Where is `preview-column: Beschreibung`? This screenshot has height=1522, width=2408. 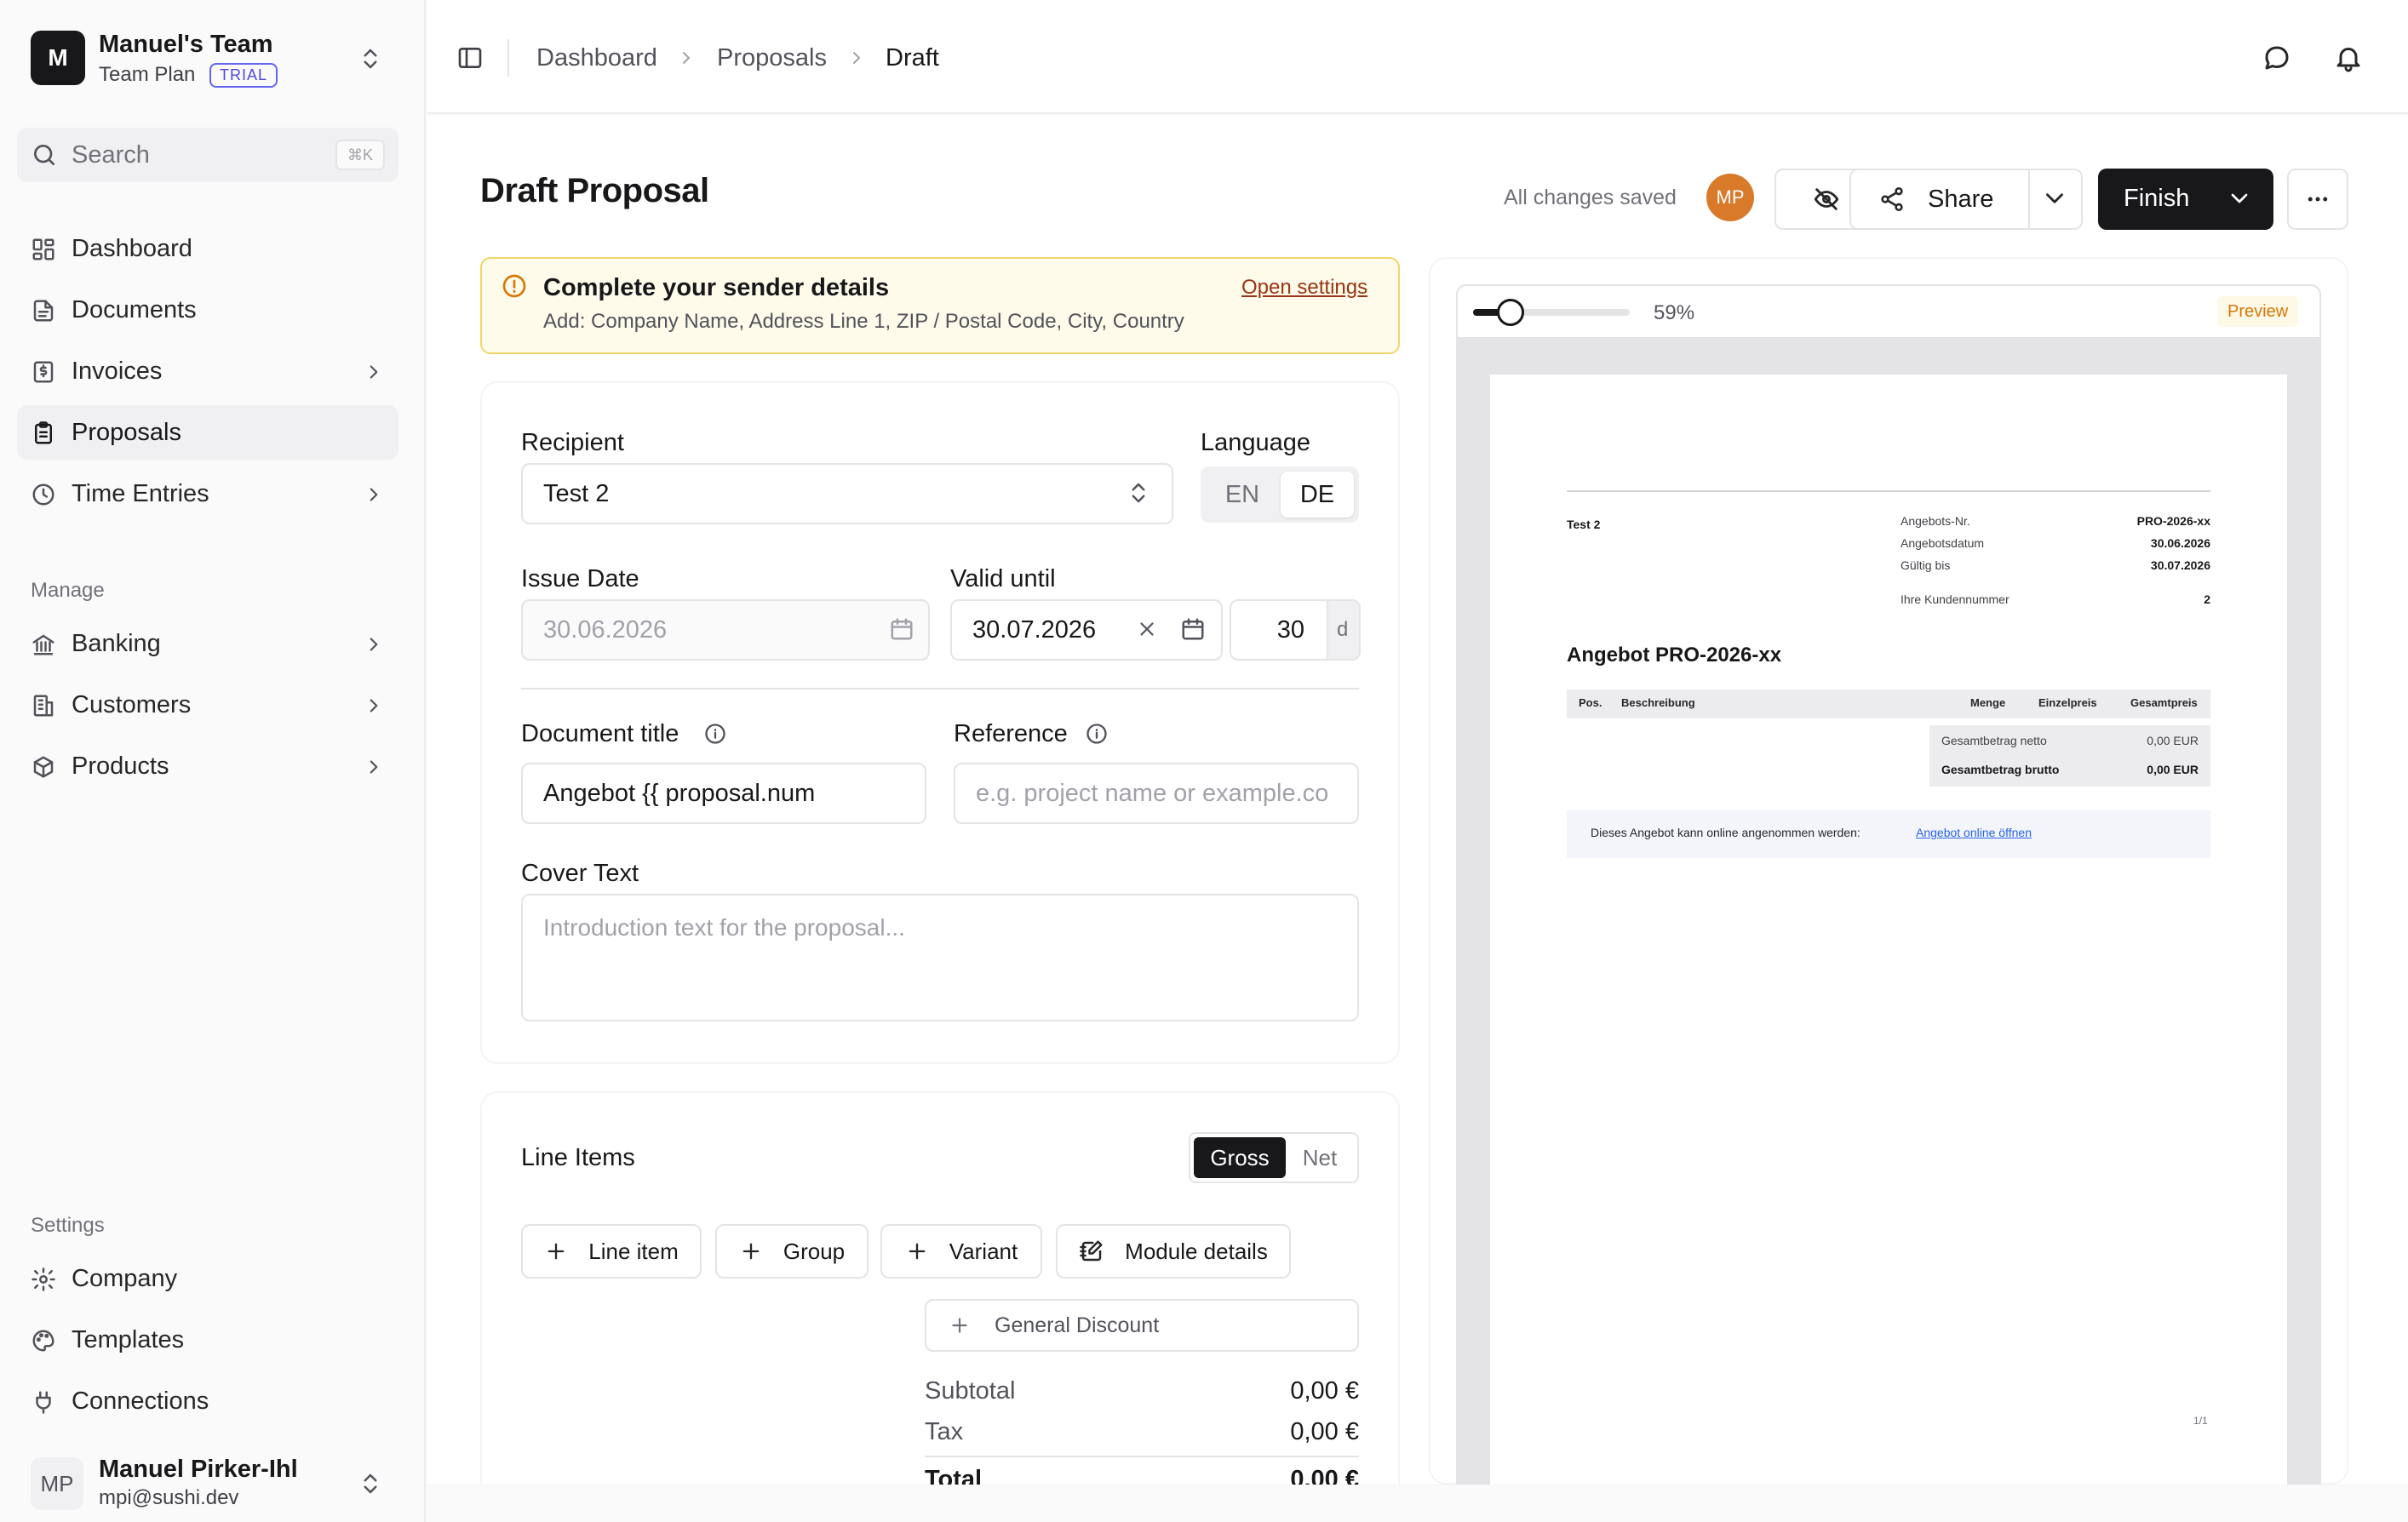
preview-column: Beschreibung is located at coordinates (1658, 702).